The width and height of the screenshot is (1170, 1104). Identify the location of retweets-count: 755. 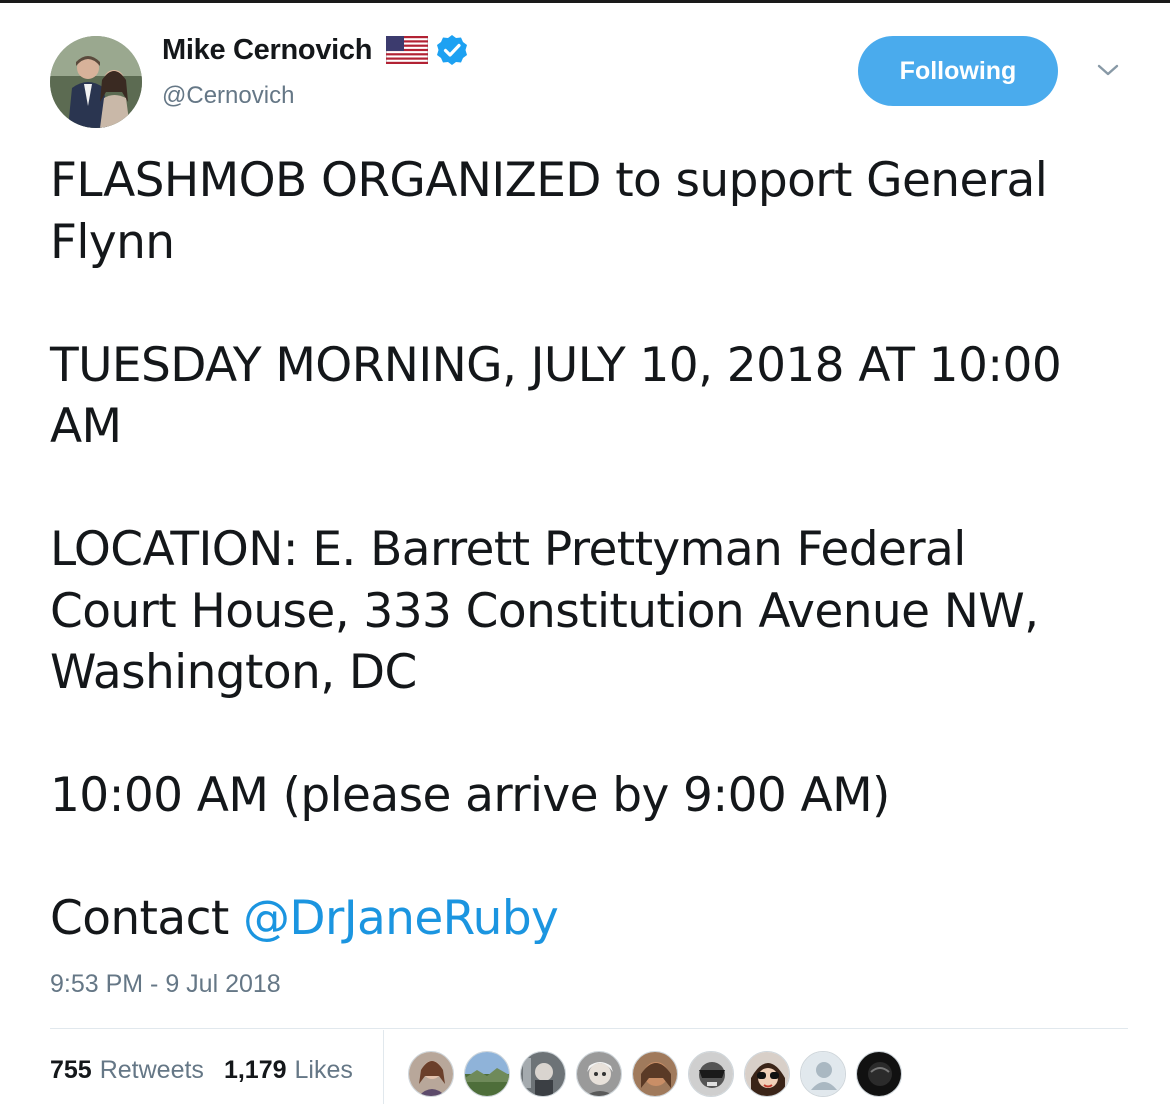
(71, 1070).